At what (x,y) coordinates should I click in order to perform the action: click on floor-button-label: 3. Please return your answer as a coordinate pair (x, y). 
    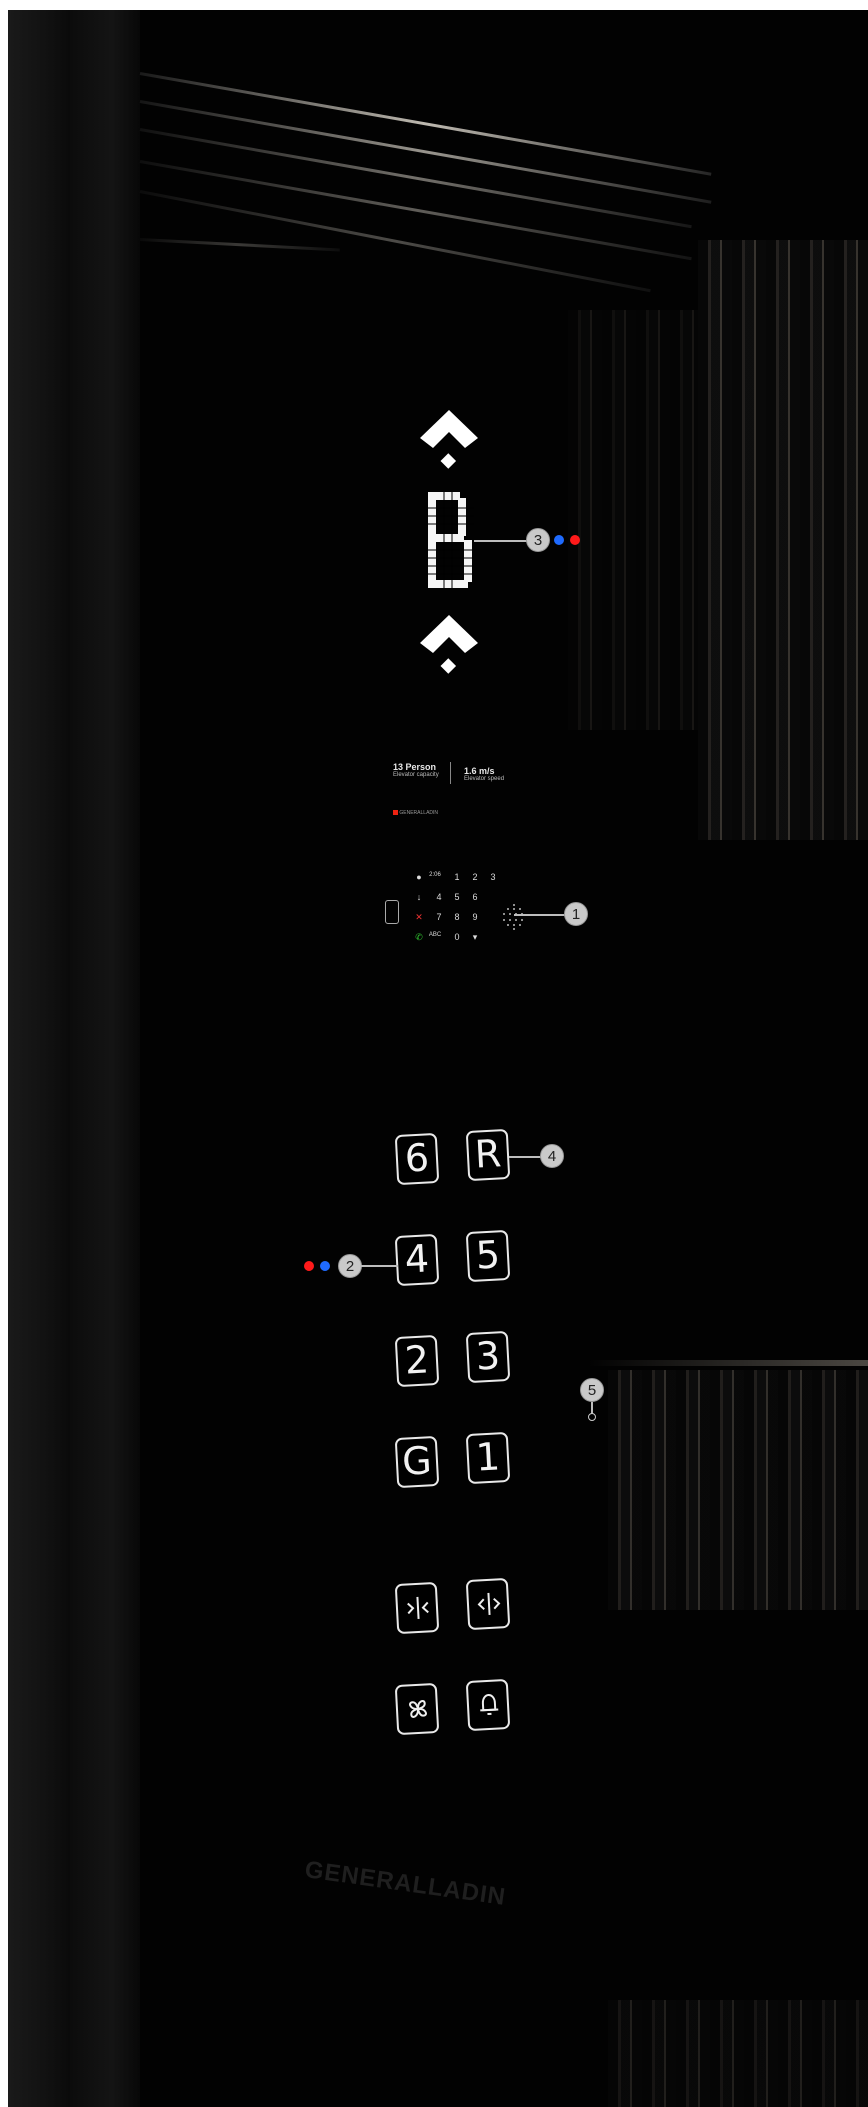
    Looking at the image, I should click on (488, 1356).